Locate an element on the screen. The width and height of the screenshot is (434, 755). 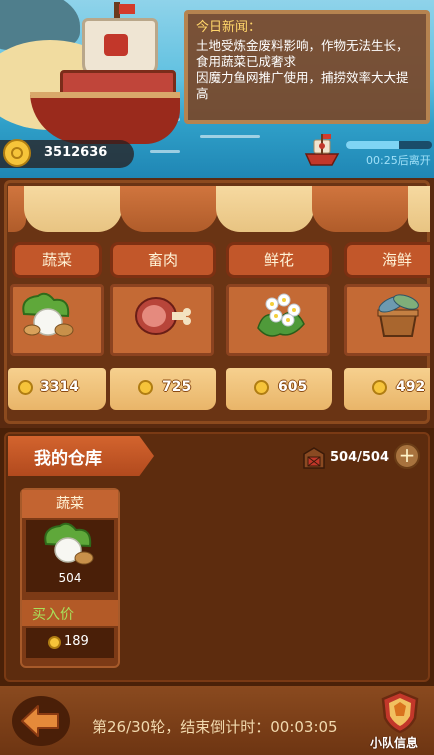
stall-price-tag: 725 is located at coordinates (163, 389).